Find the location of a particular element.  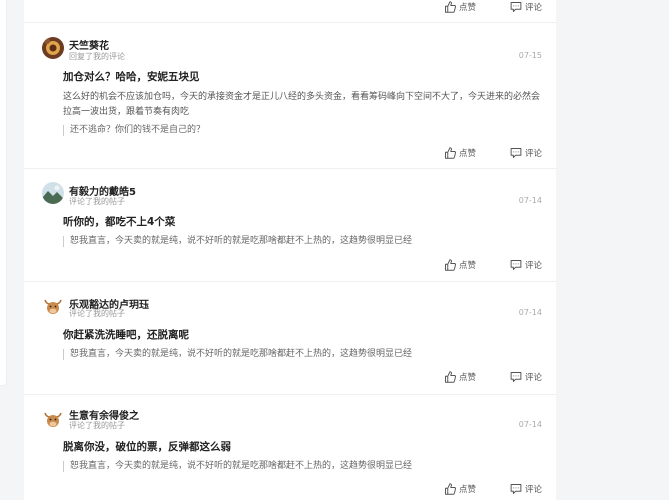

reply-title: 你赶紧洗洗睡吧，还脱离呢 is located at coordinates (126, 334).